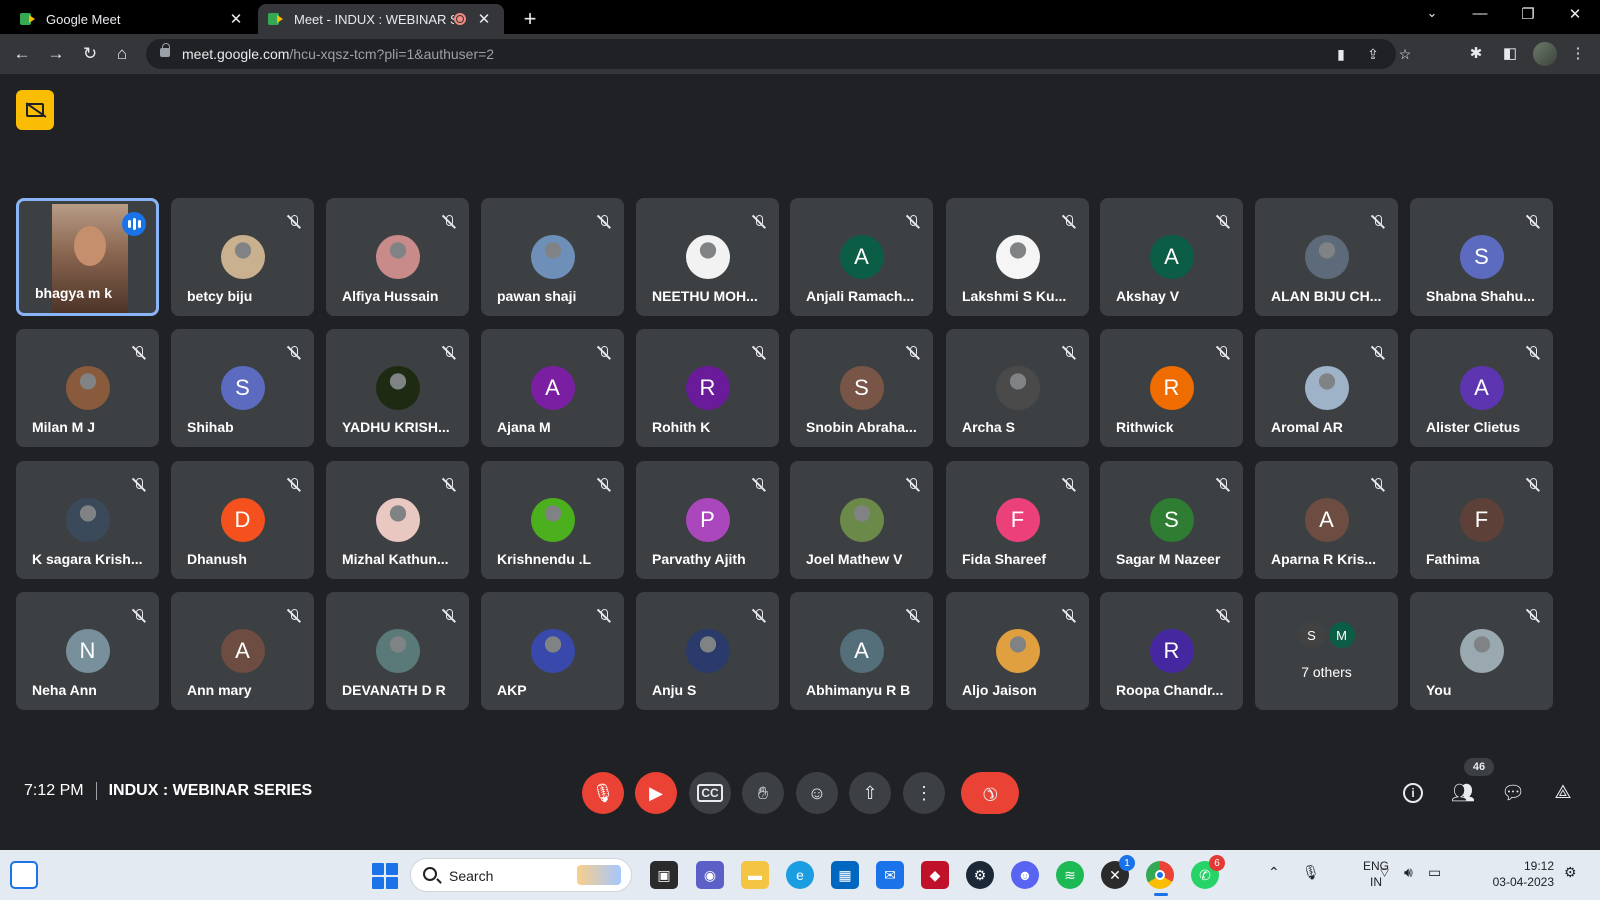 The image size is (1600, 900). What do you see at coordinates (755, 875) in the screenshot?
I see `file-explorer-icon: ▬` at bounding box center [755, 875].